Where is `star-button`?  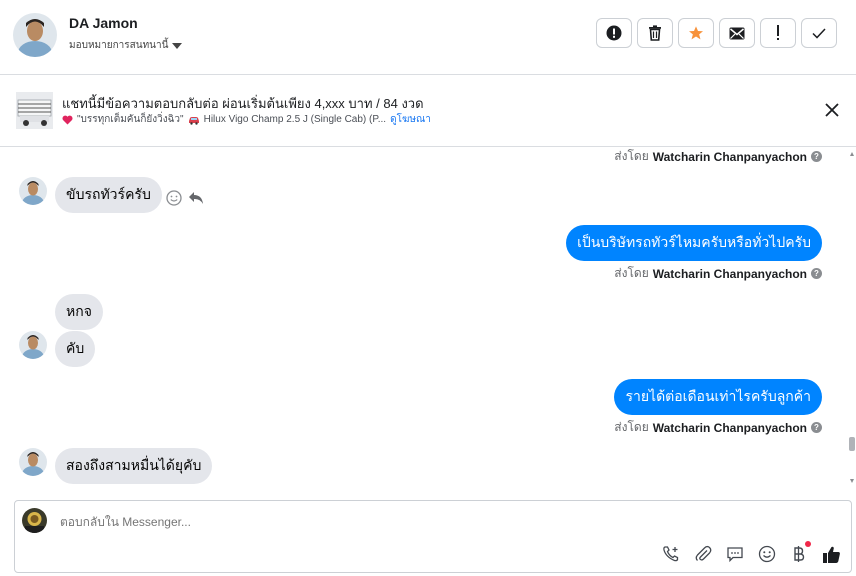 star-button is located at coordinates (696, 33).